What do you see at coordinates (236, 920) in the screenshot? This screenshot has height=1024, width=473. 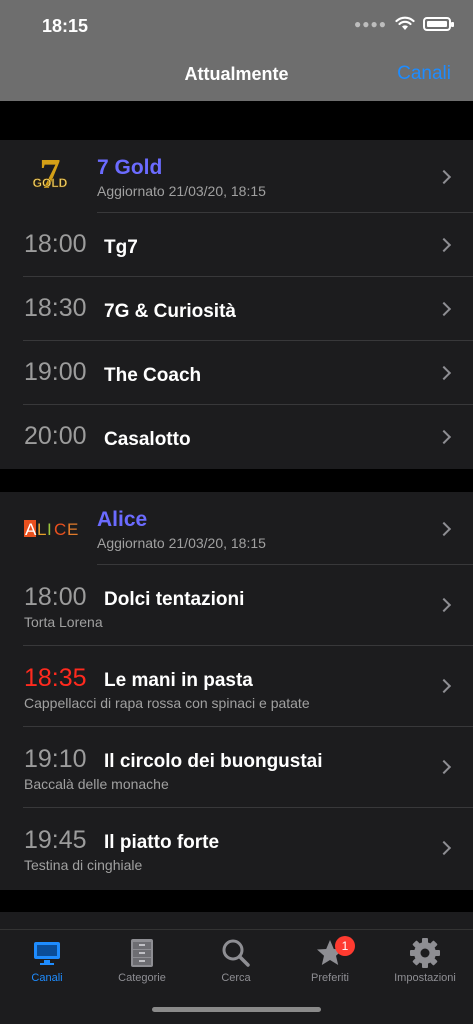 I see `channel-section-next` at bounding box center [236, 920].